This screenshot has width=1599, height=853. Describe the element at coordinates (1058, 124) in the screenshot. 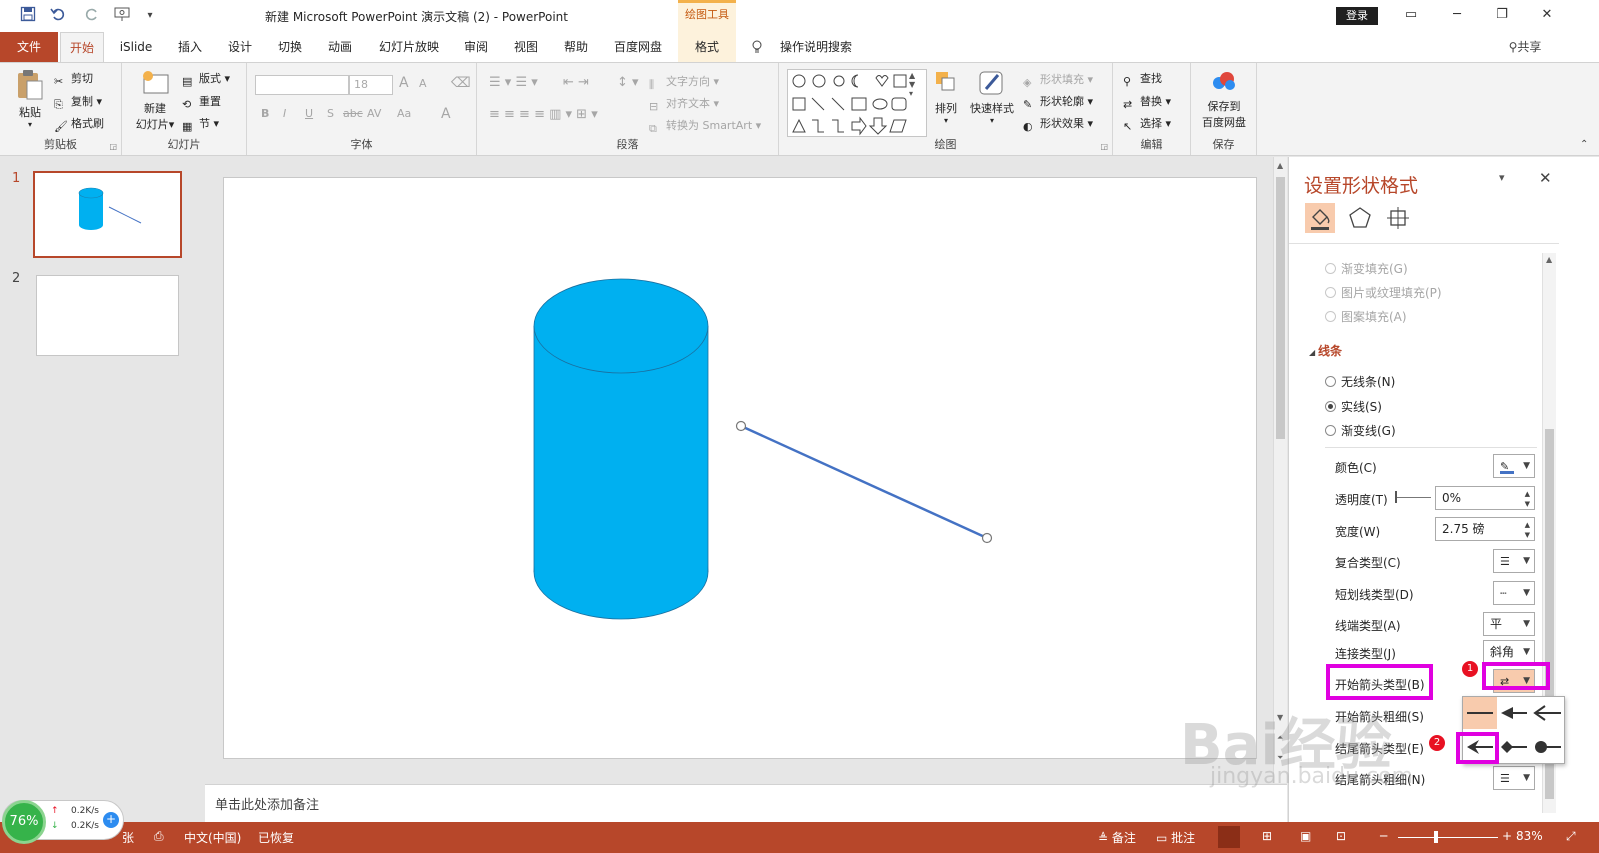

I see `shape-effects-button: ◐ 形状效果 ▾` at that location.